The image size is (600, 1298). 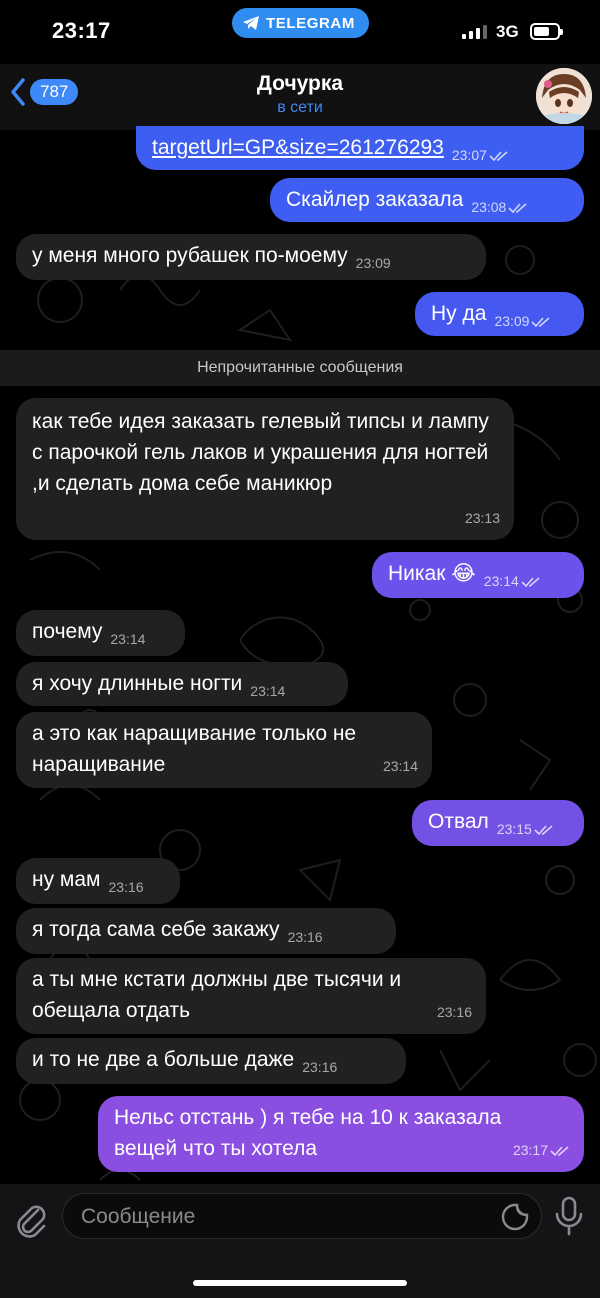 What do you see at coordinates (300, 368) in the screenshot?
I see `unread-divider: Непрочитанные сообщения` at bounding box center [300, 368].